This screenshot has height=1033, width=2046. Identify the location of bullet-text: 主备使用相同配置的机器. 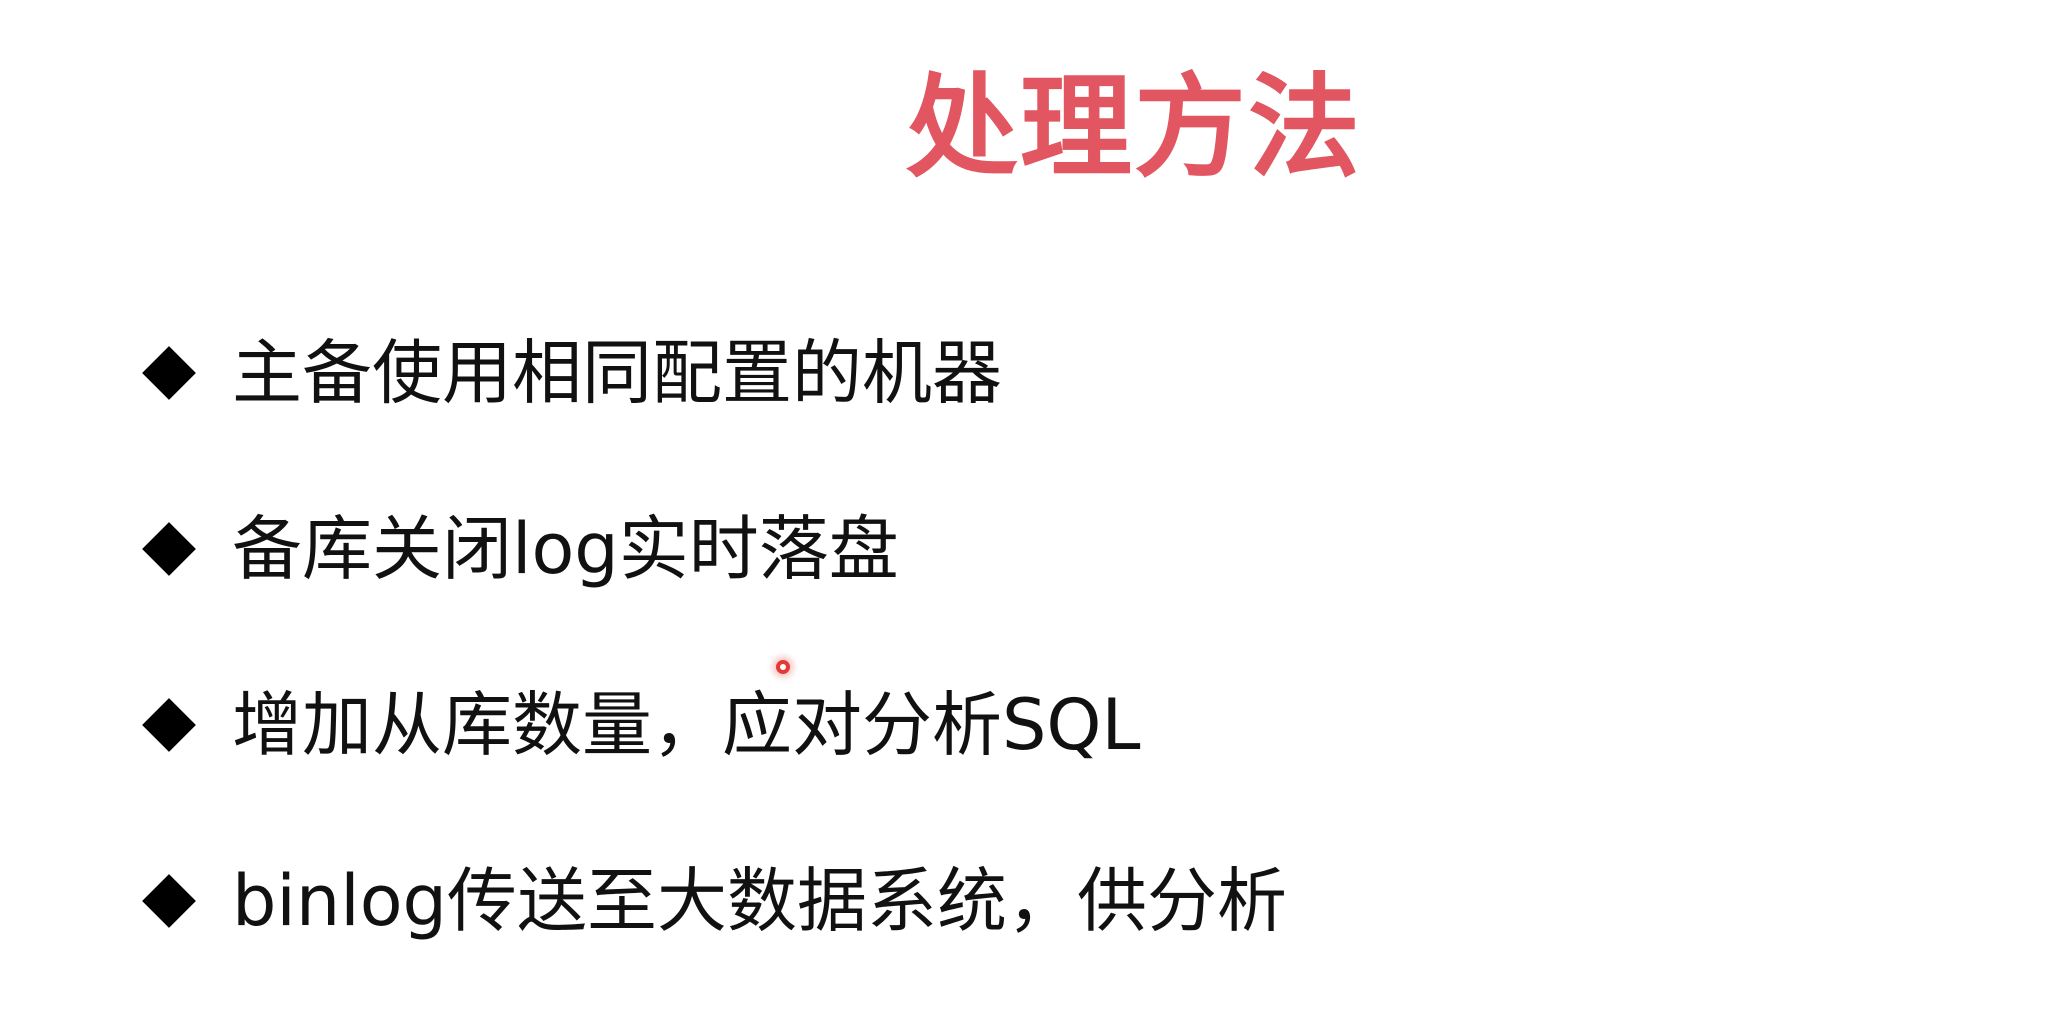
(617, 373).